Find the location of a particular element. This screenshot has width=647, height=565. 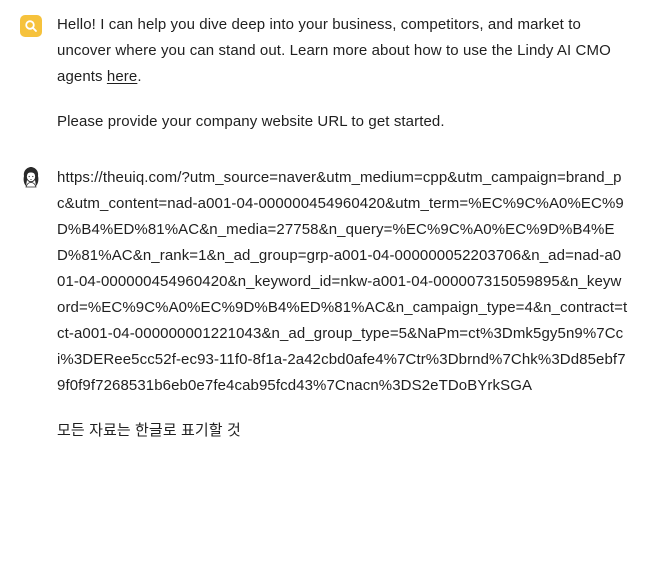

user-instruction: 모든 자료는 한글로 표기할 것 is located at coordinates (149, 430).